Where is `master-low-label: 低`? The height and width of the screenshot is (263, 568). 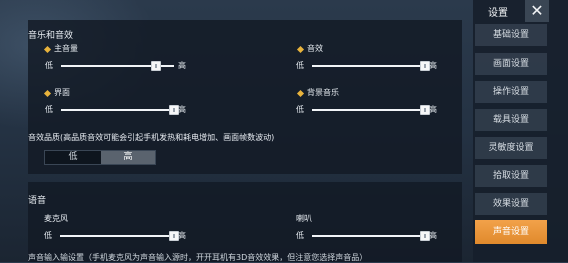 master-low-label: 低 is located at coordinates (49, 65).